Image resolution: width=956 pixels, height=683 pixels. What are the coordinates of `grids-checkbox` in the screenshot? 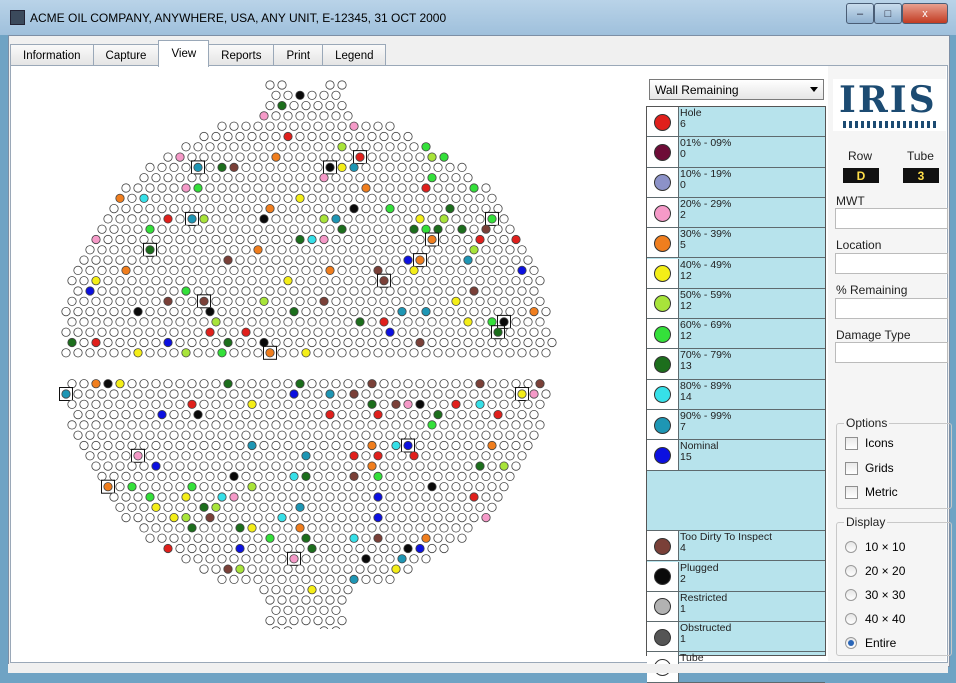 It's located at (851, 468).